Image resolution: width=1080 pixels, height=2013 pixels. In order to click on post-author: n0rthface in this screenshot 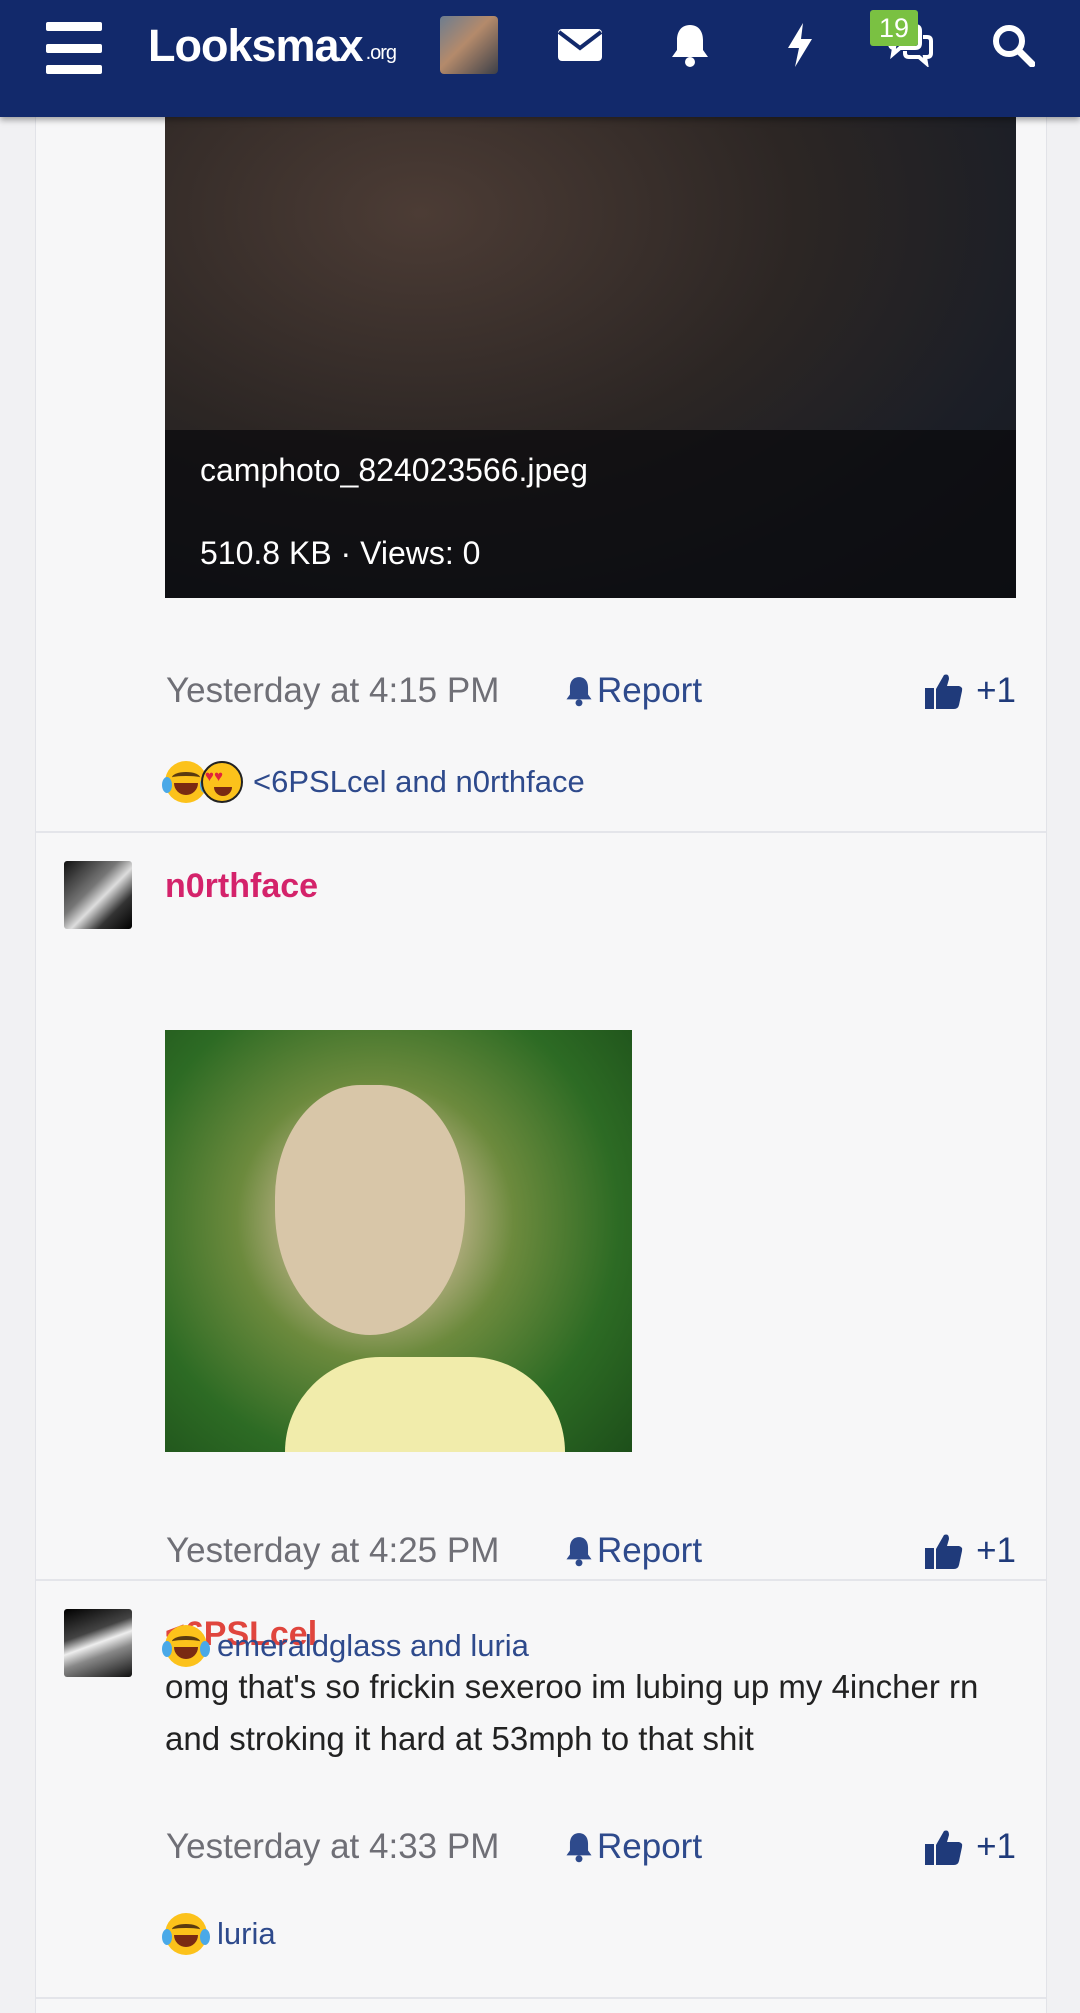, I will do `click(241, 886)`.